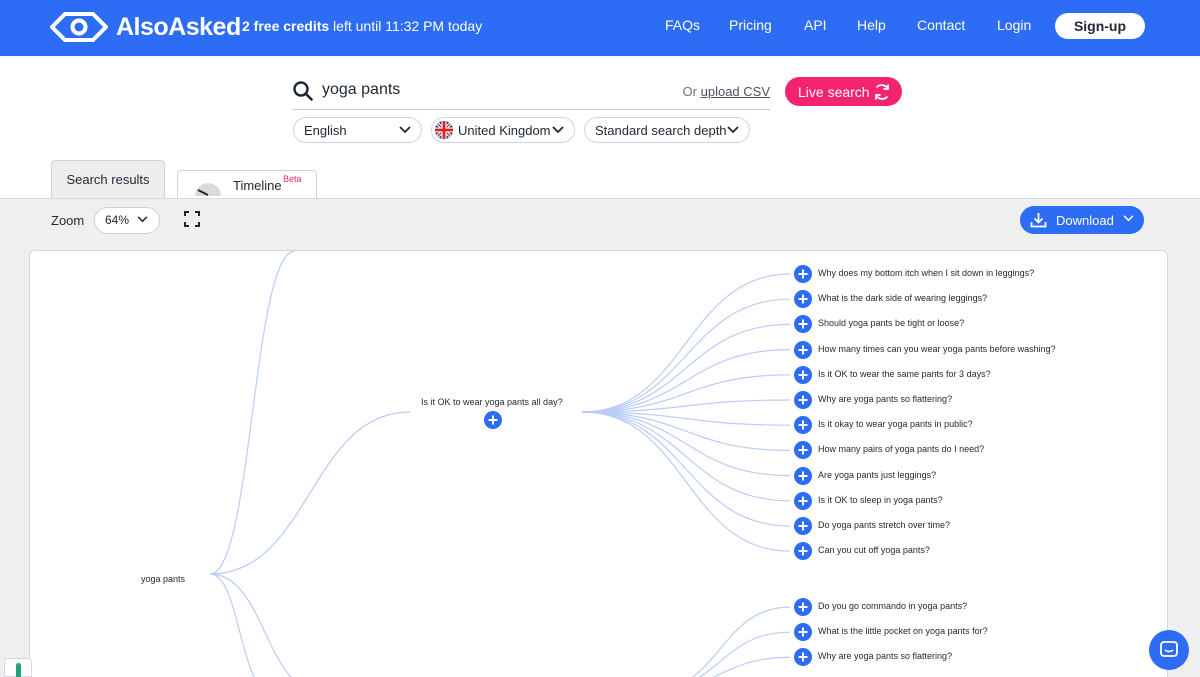 The image size is (1200, 677). I want to click on tab-timeline-label: Timeline, so click(257, 185).